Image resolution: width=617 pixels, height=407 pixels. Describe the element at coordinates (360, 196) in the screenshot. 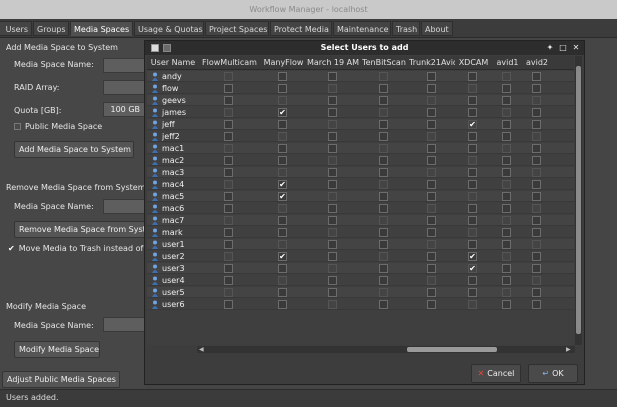

I see `table-row: mac5 ✔` at that location.